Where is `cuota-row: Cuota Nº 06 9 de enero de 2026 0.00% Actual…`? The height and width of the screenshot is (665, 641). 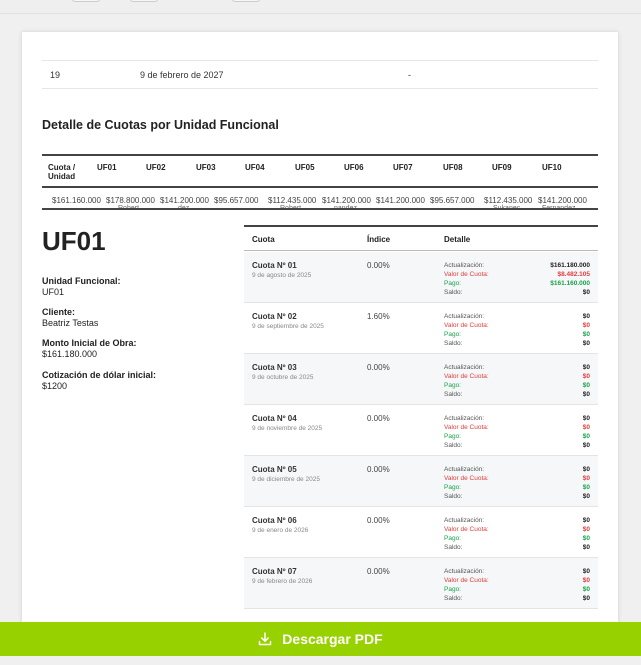
cuota-row: Cuota Nº 06 9 de enero de 2026 0.00% Actual… is located at coordinates (421, 532).